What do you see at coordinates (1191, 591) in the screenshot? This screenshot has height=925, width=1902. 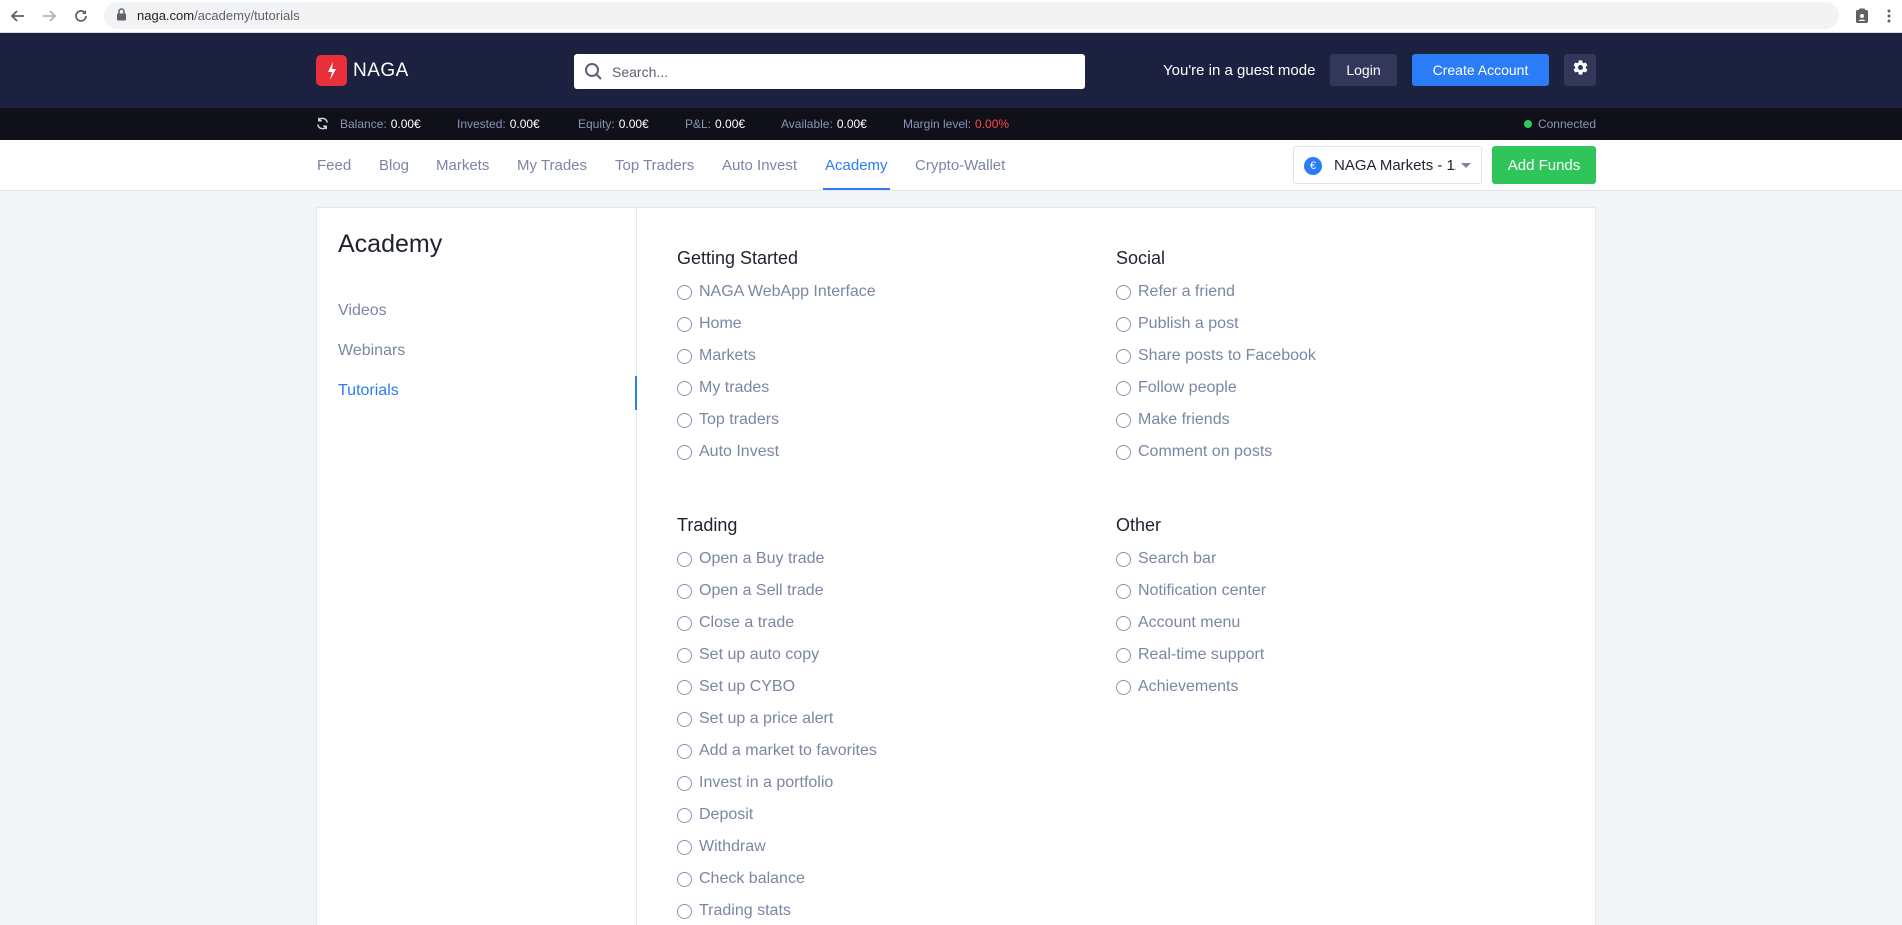 I see `tutorial-item: Notification center` at bounding box center [1191, 591].